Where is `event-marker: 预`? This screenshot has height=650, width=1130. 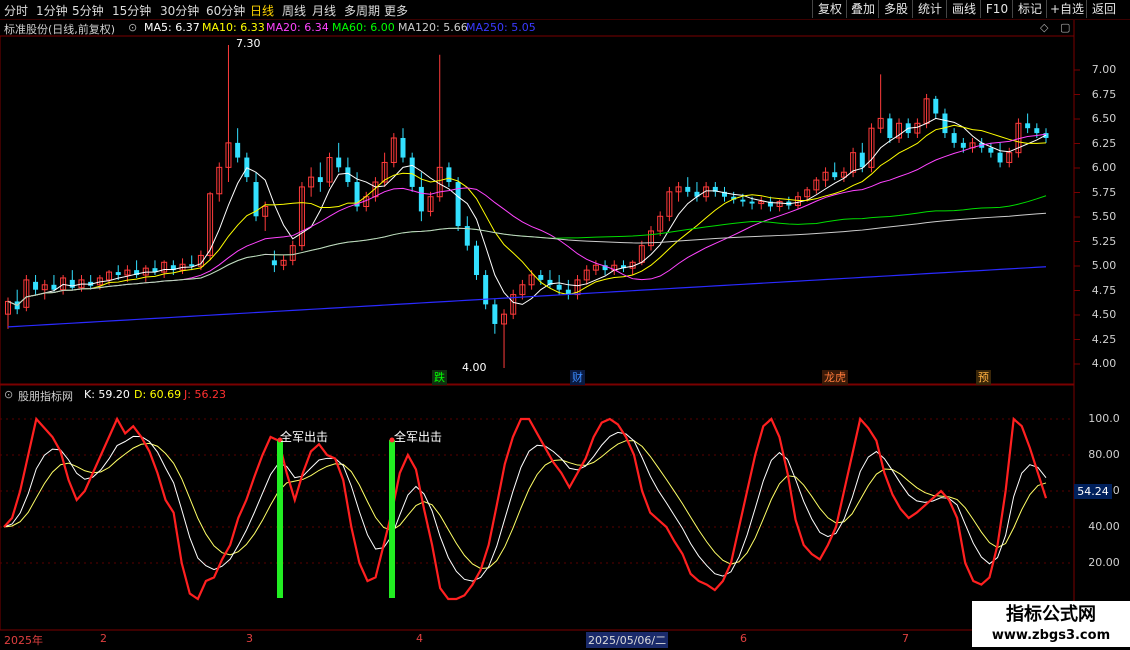 event-marker: 预 is located at coordinates (983, 377).